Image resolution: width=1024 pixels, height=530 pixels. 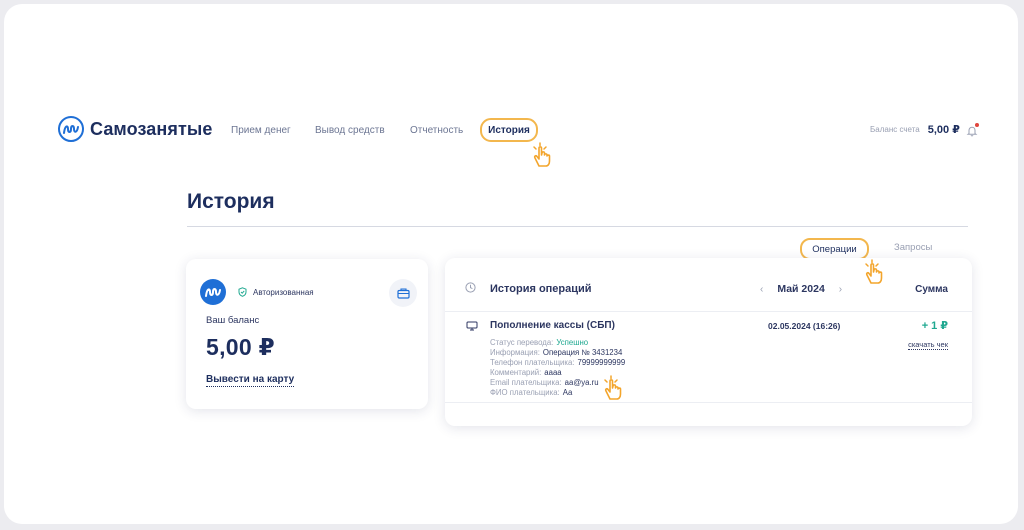 I want to click on avatar, so click(x=213, y=292).